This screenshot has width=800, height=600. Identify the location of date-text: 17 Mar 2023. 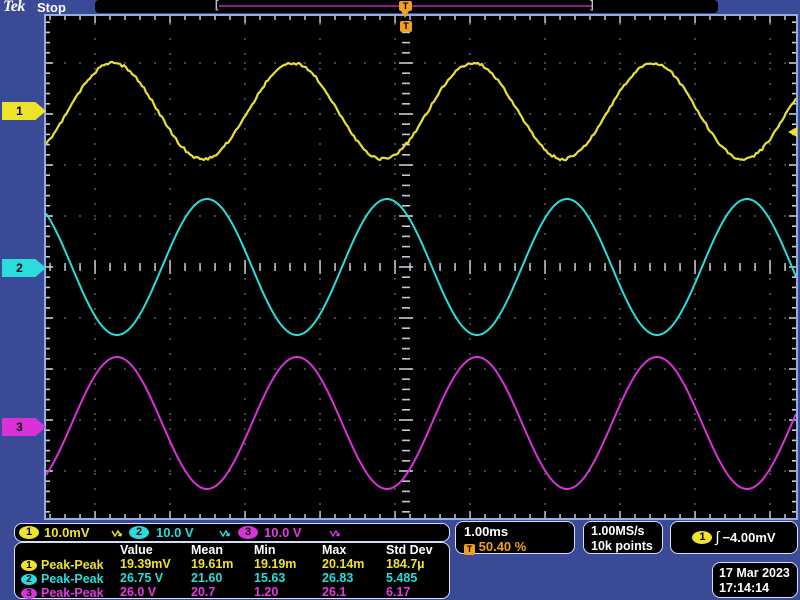
(754, 573).